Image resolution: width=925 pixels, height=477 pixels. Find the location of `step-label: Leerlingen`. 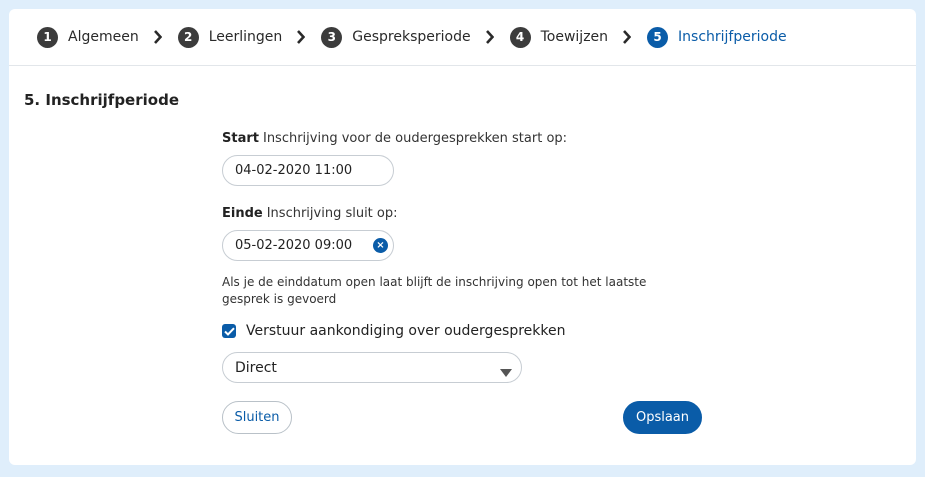

step-label: Leerlingen is located at coordinates (245, 37).